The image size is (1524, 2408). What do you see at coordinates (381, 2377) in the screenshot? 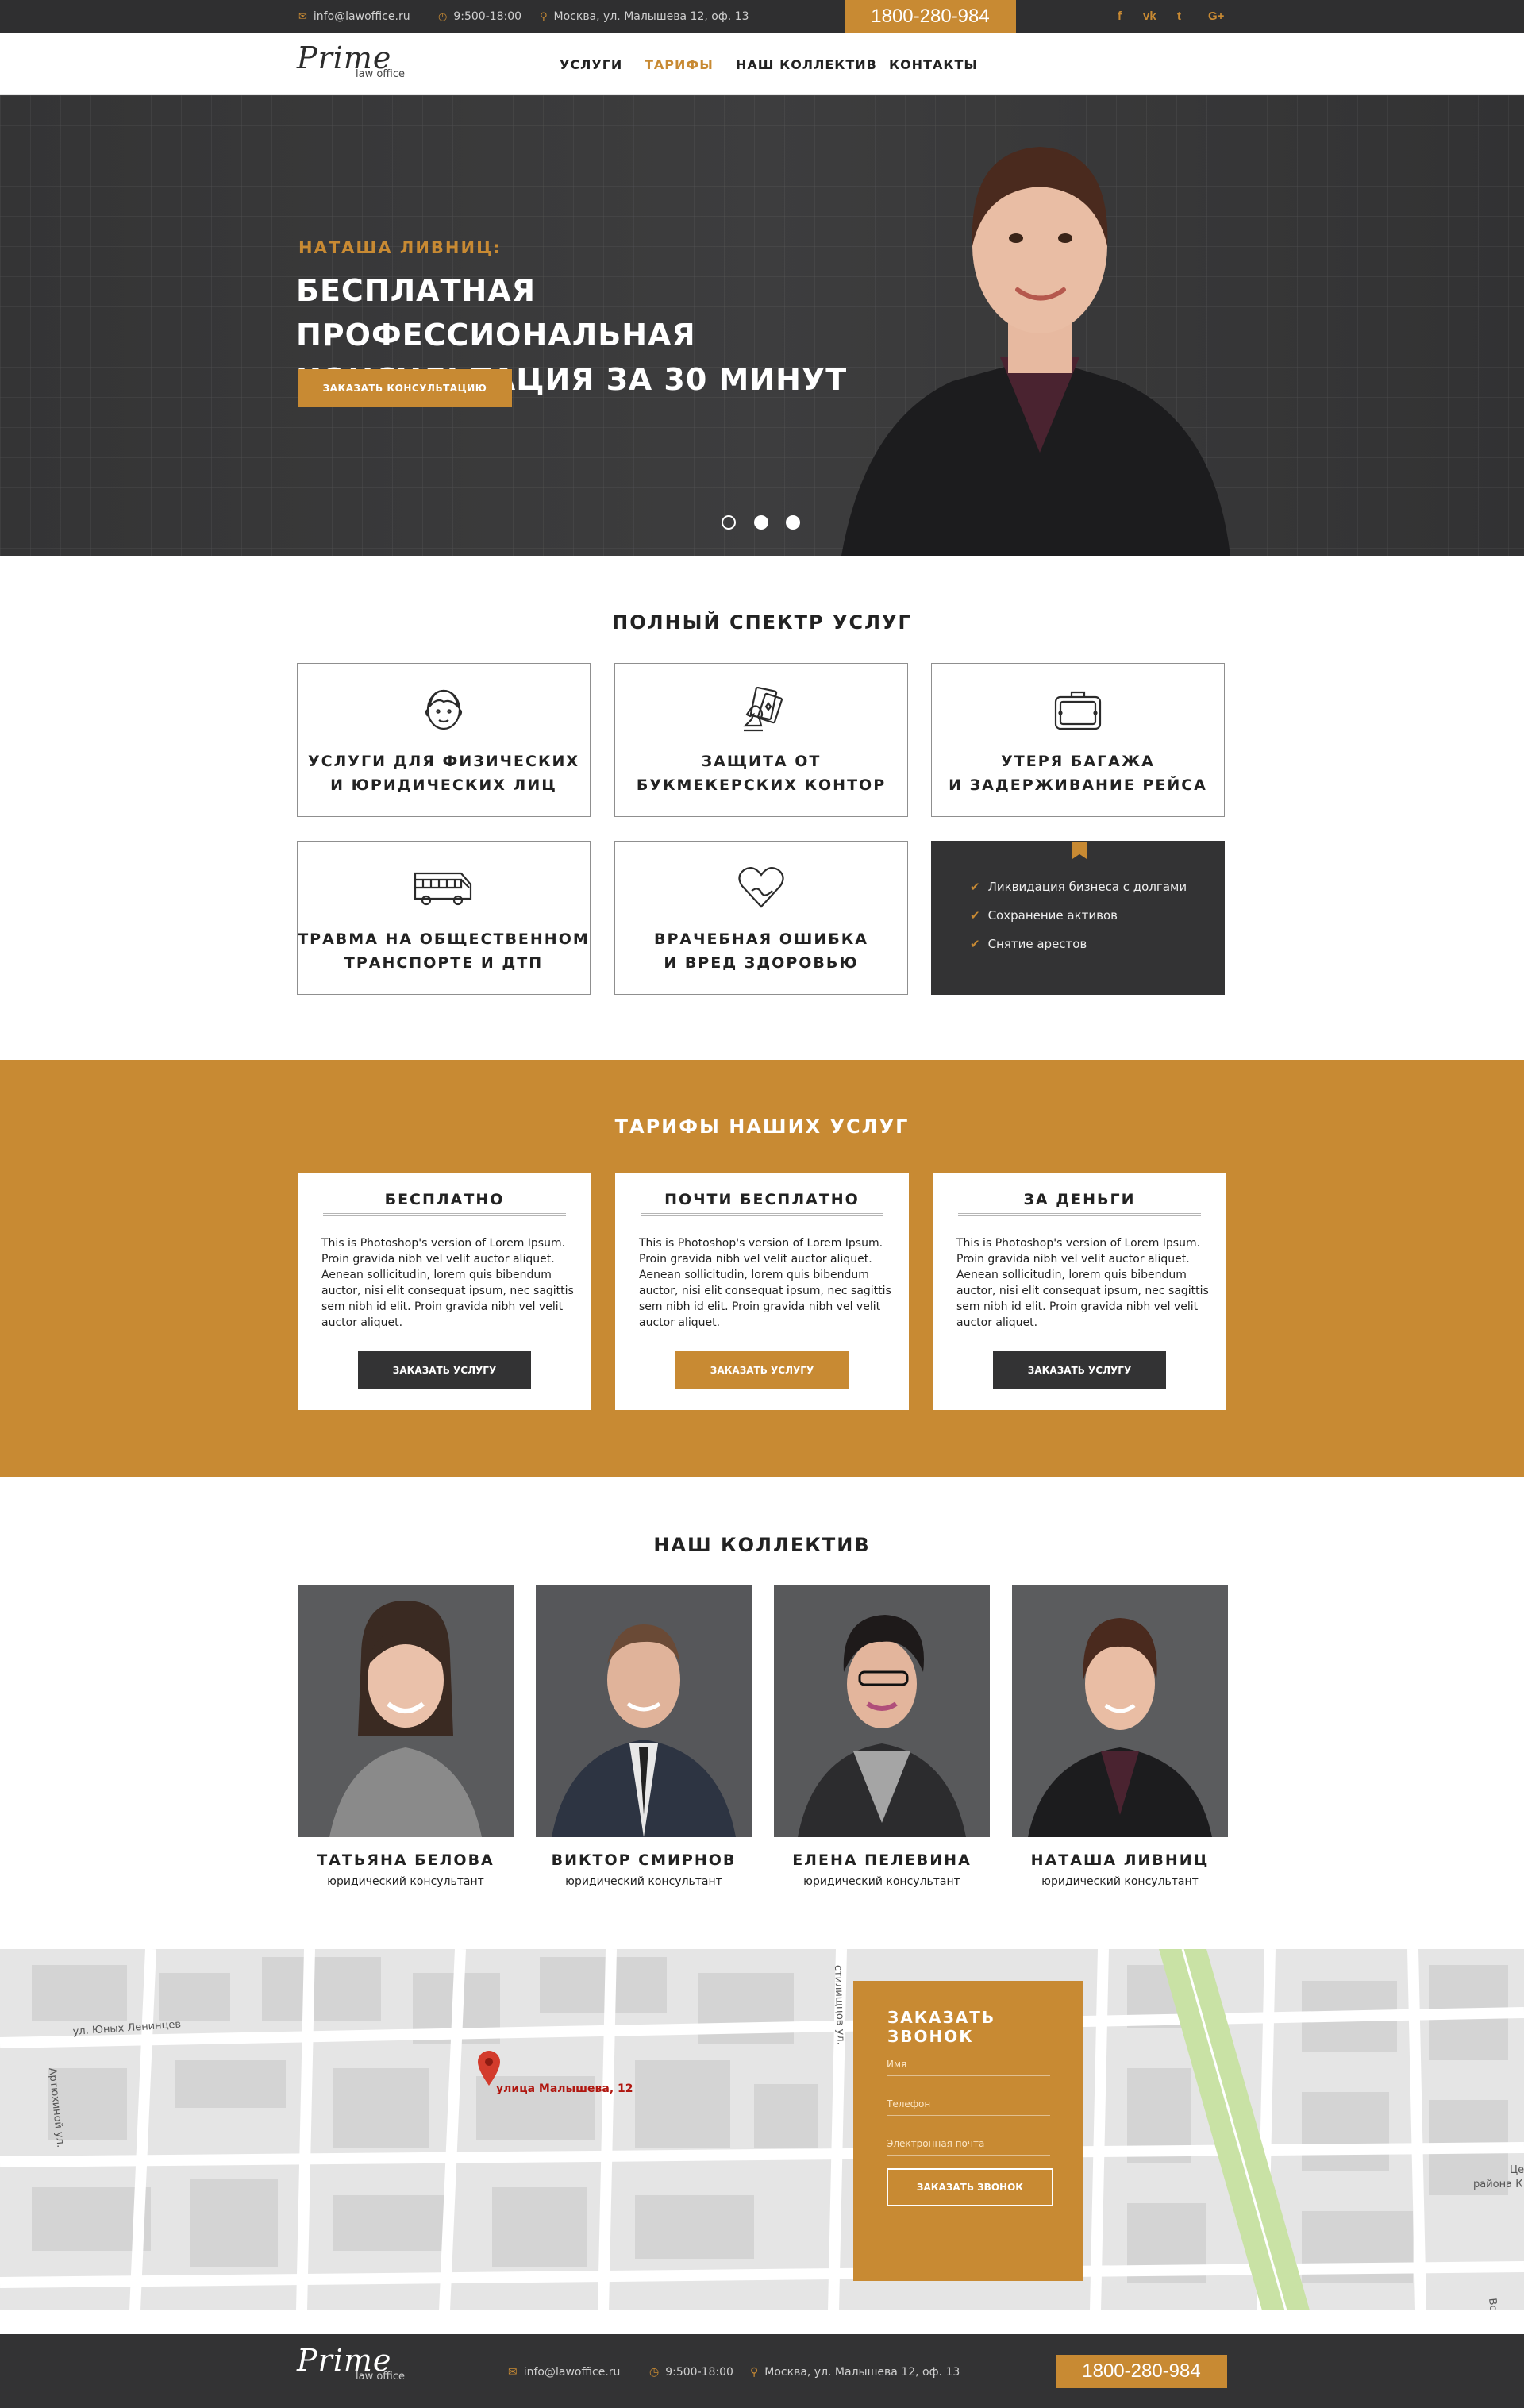
I see `logo-subtitle: law office` at bounding box center [381, 2377].